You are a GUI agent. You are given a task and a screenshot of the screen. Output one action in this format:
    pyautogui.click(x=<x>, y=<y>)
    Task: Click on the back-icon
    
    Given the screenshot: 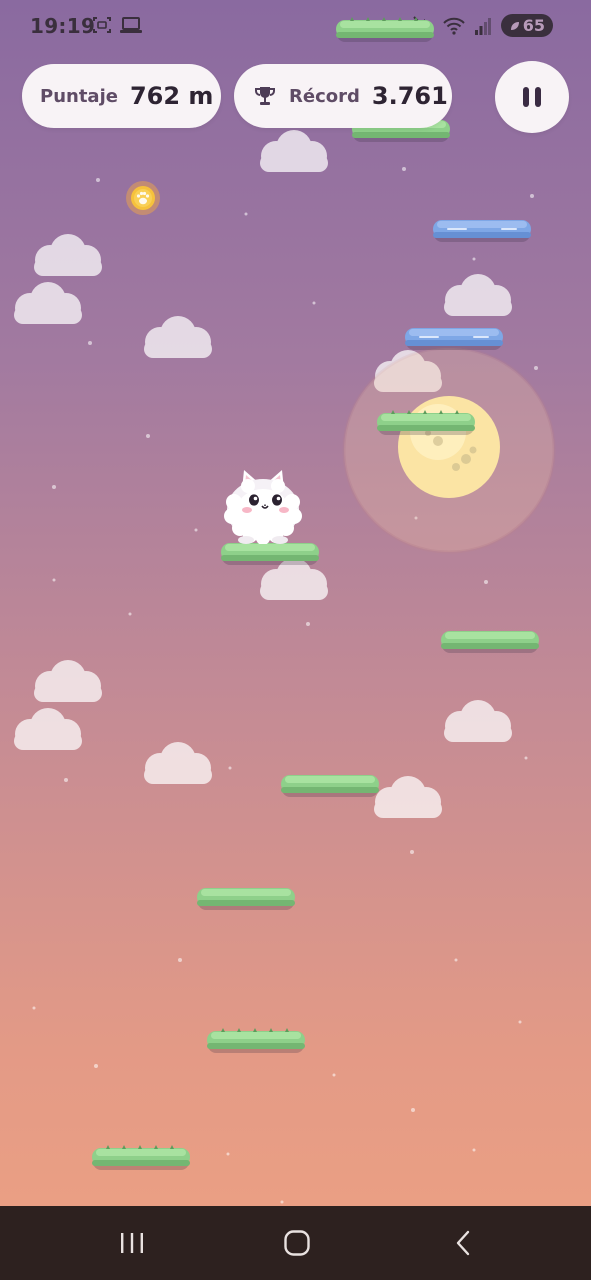 What is the action you would take?
    pyautogui.click(x=463, y=1243)
    